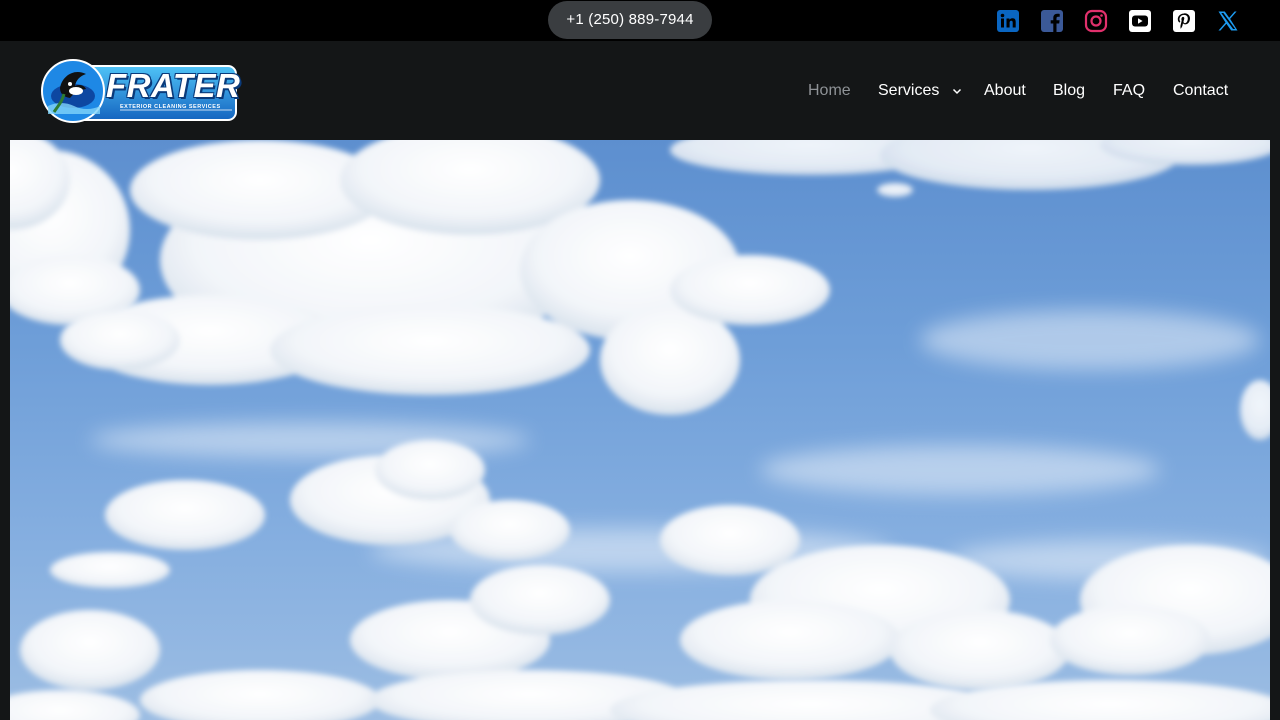 This screenshot has width=1280, height=720. I want to click on top-bar: +1 (250) 889-7944, so click(640, 20).